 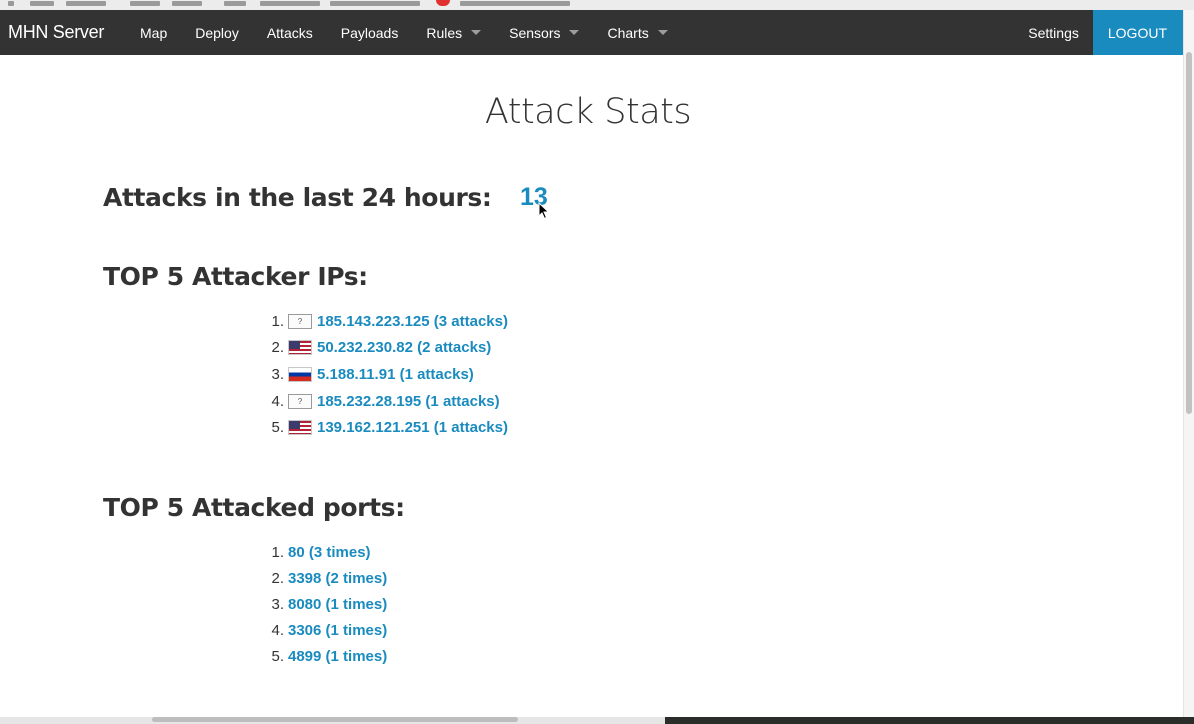 What do you see at coordinates (535, 32) in the screenshot?
I see `nav-sensors-label: Sensors` at bounding box center [535, 32].